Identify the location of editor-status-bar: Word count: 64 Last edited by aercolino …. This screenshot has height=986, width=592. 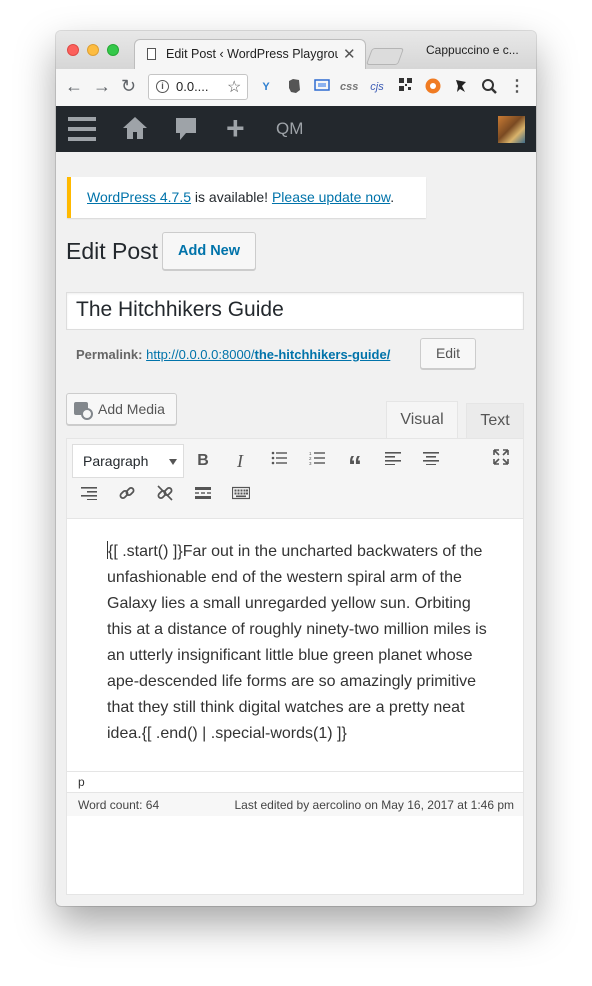
(295, 804).